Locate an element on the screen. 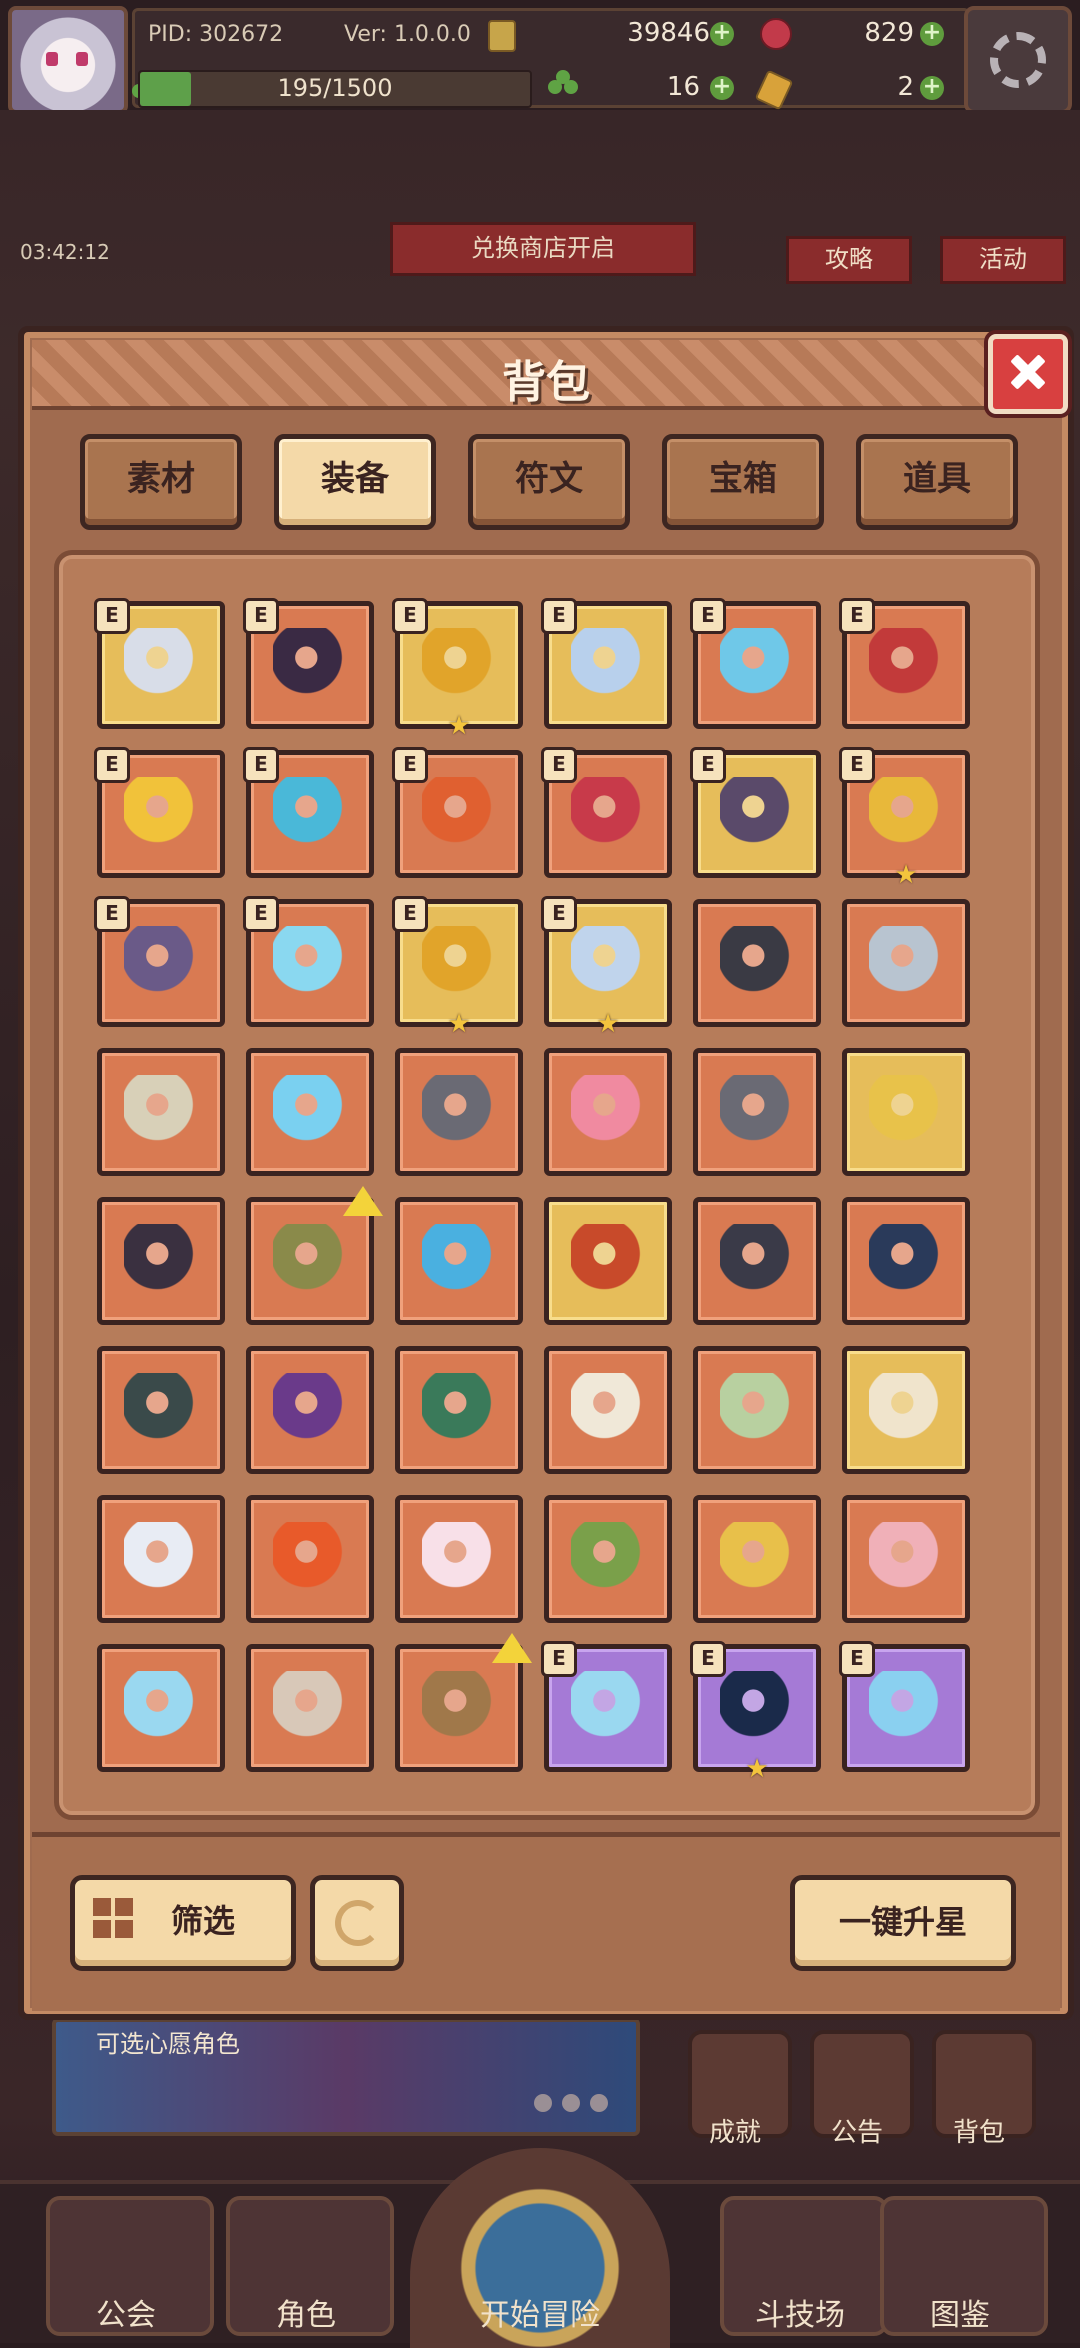 The height and width of the screenshot is (2348, 1080). inventory-slot-void-orb: E ★ is located at coordinates (755, 1711).